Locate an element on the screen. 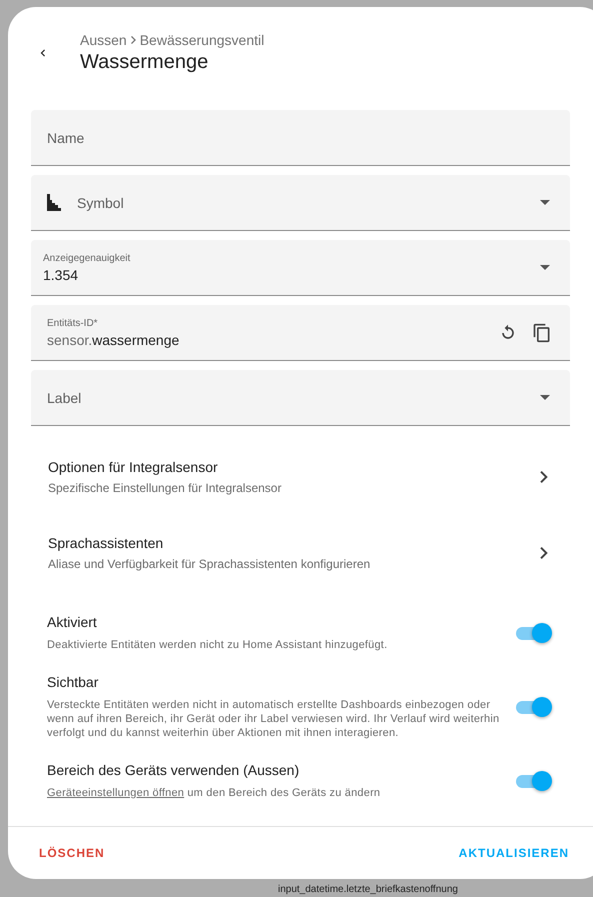 The image size is (593, 897). toggle-description: Deaktivierte Entitäten werden nicht zu Home Assistant hinzugefügt. is located at coordinates (217, 645).